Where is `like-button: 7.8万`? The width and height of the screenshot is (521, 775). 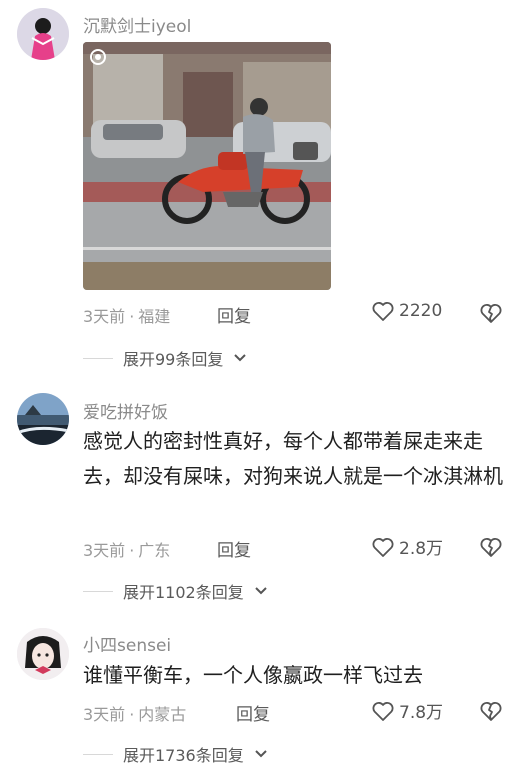 like-button: 7.8万 is located at coordinates (407, 710).